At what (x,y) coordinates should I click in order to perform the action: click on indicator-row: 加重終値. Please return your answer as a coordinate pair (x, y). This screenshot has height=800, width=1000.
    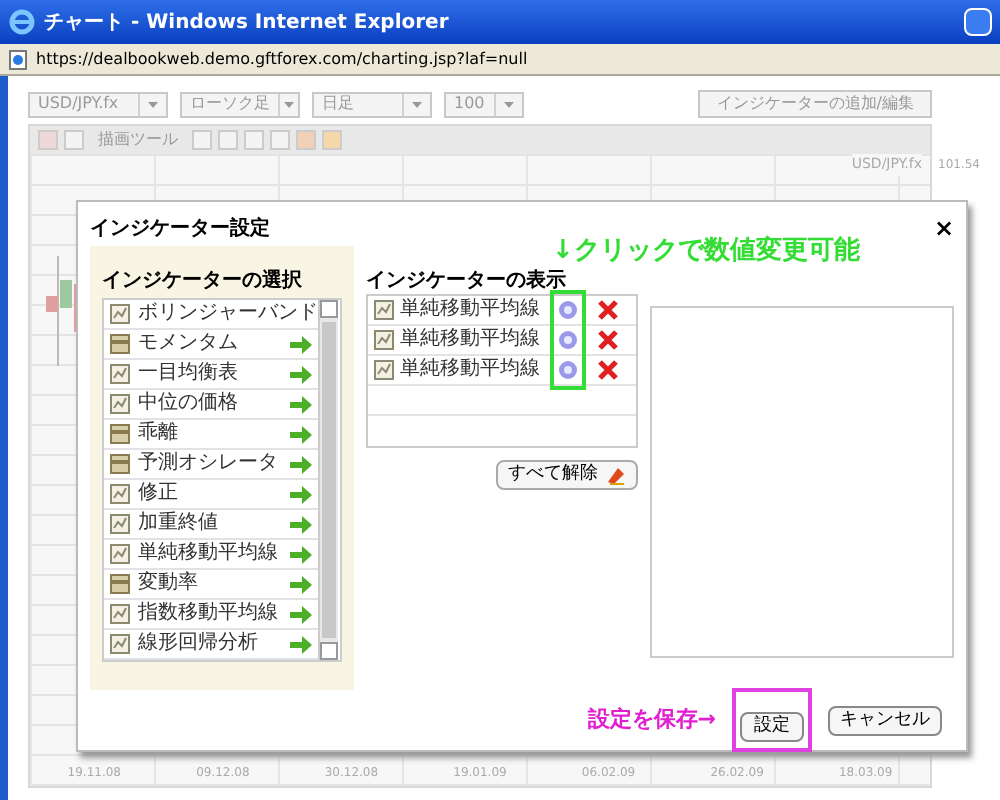
    Looking at the image, I should click on (211, 525).